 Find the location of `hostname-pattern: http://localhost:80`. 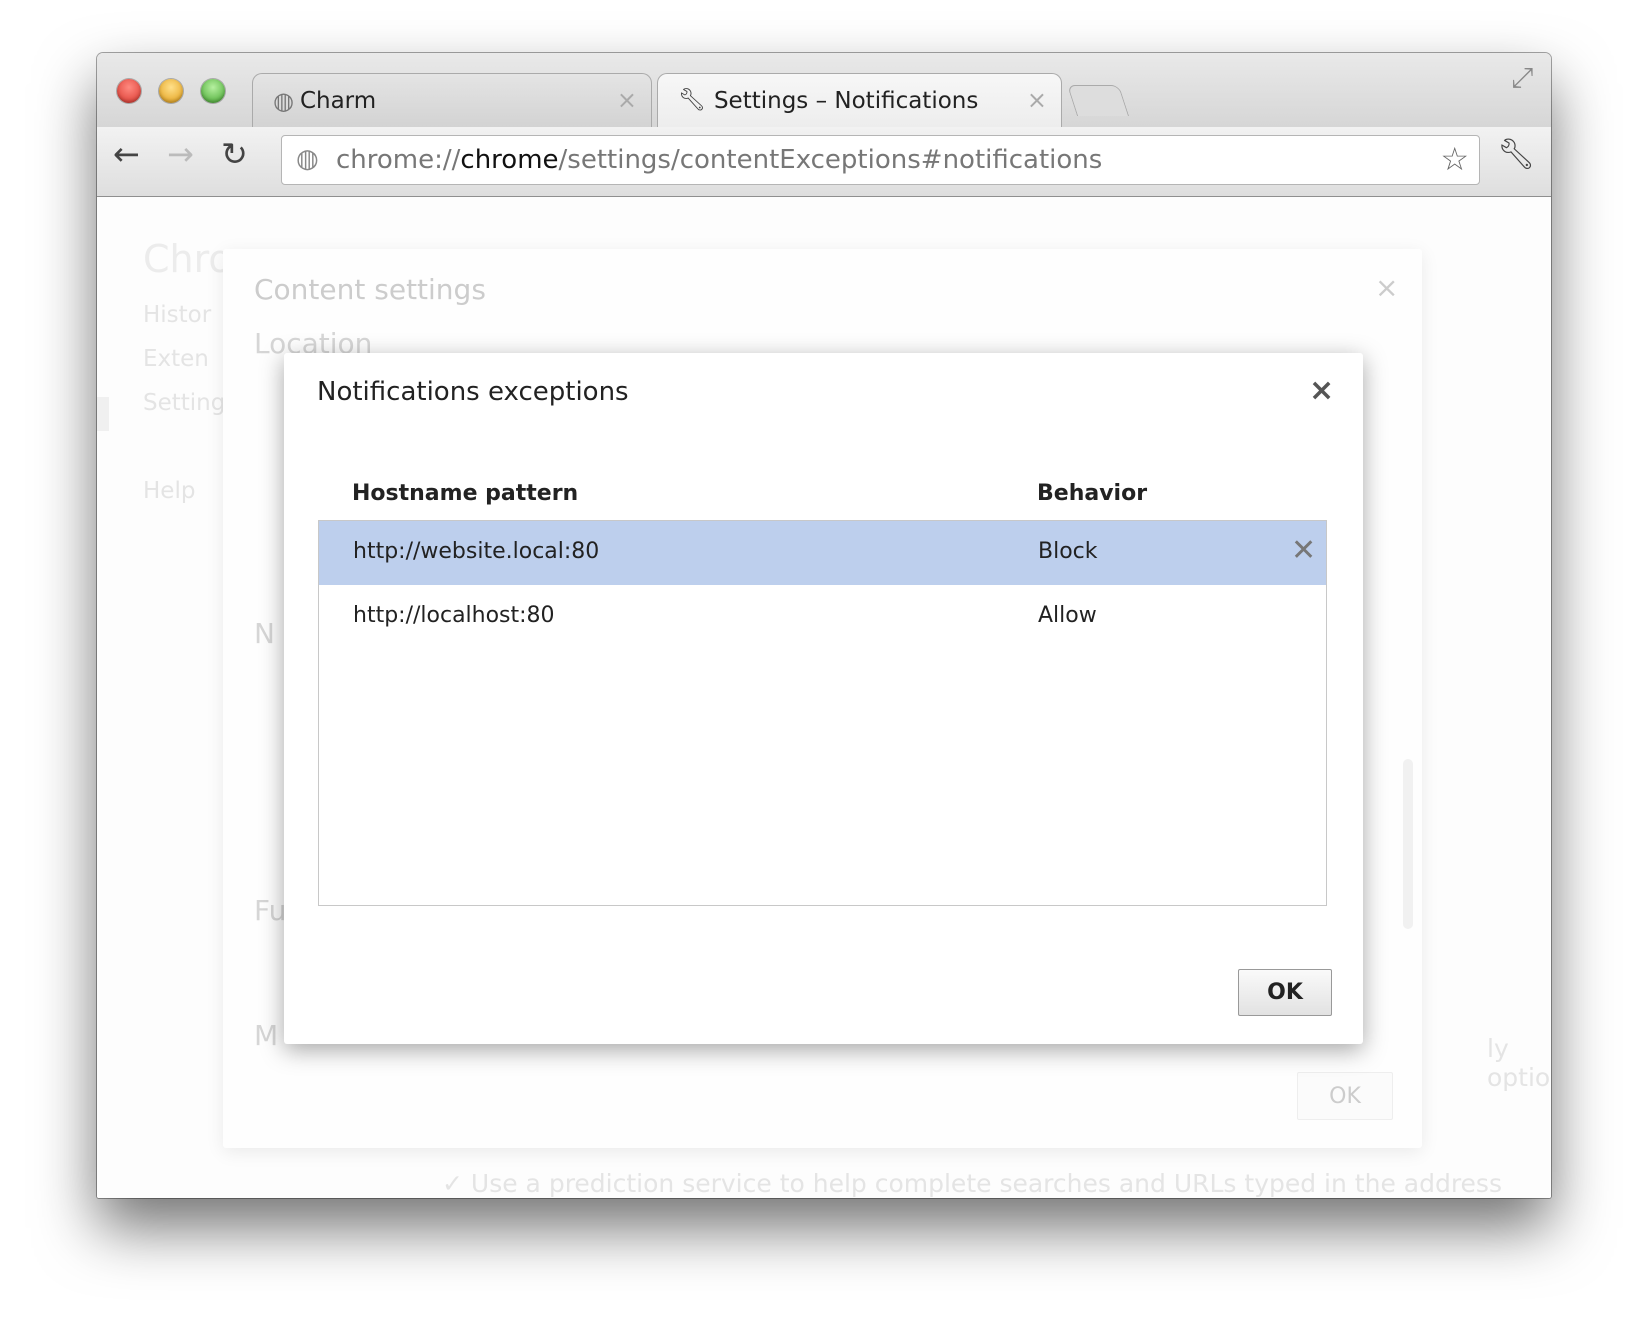

hostname-pattern: http://localhost:80 is located at coordinates (454, 615).